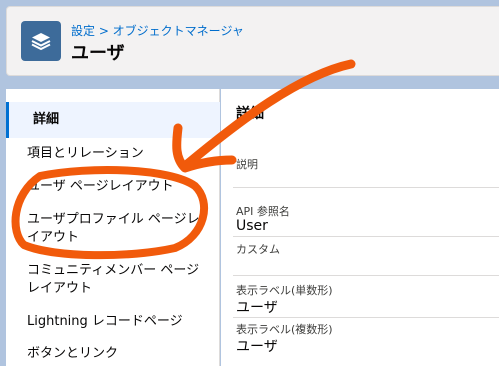 Image resolution: width=499 pixels, height=366 pixels. What do you see at coordinates (247, 164) in the screenshot?
I see `field-label-description: 説明` at bounding box center [247, 164].